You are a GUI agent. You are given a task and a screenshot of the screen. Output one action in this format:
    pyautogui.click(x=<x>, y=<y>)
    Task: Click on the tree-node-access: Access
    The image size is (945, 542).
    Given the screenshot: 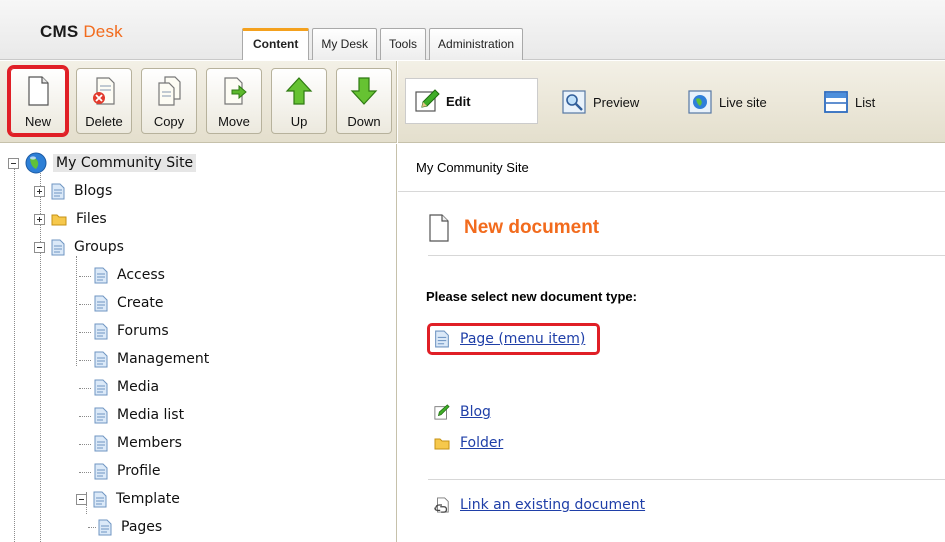 What is the action you would take?
    pyautogui.click(x=129, y=275)
    